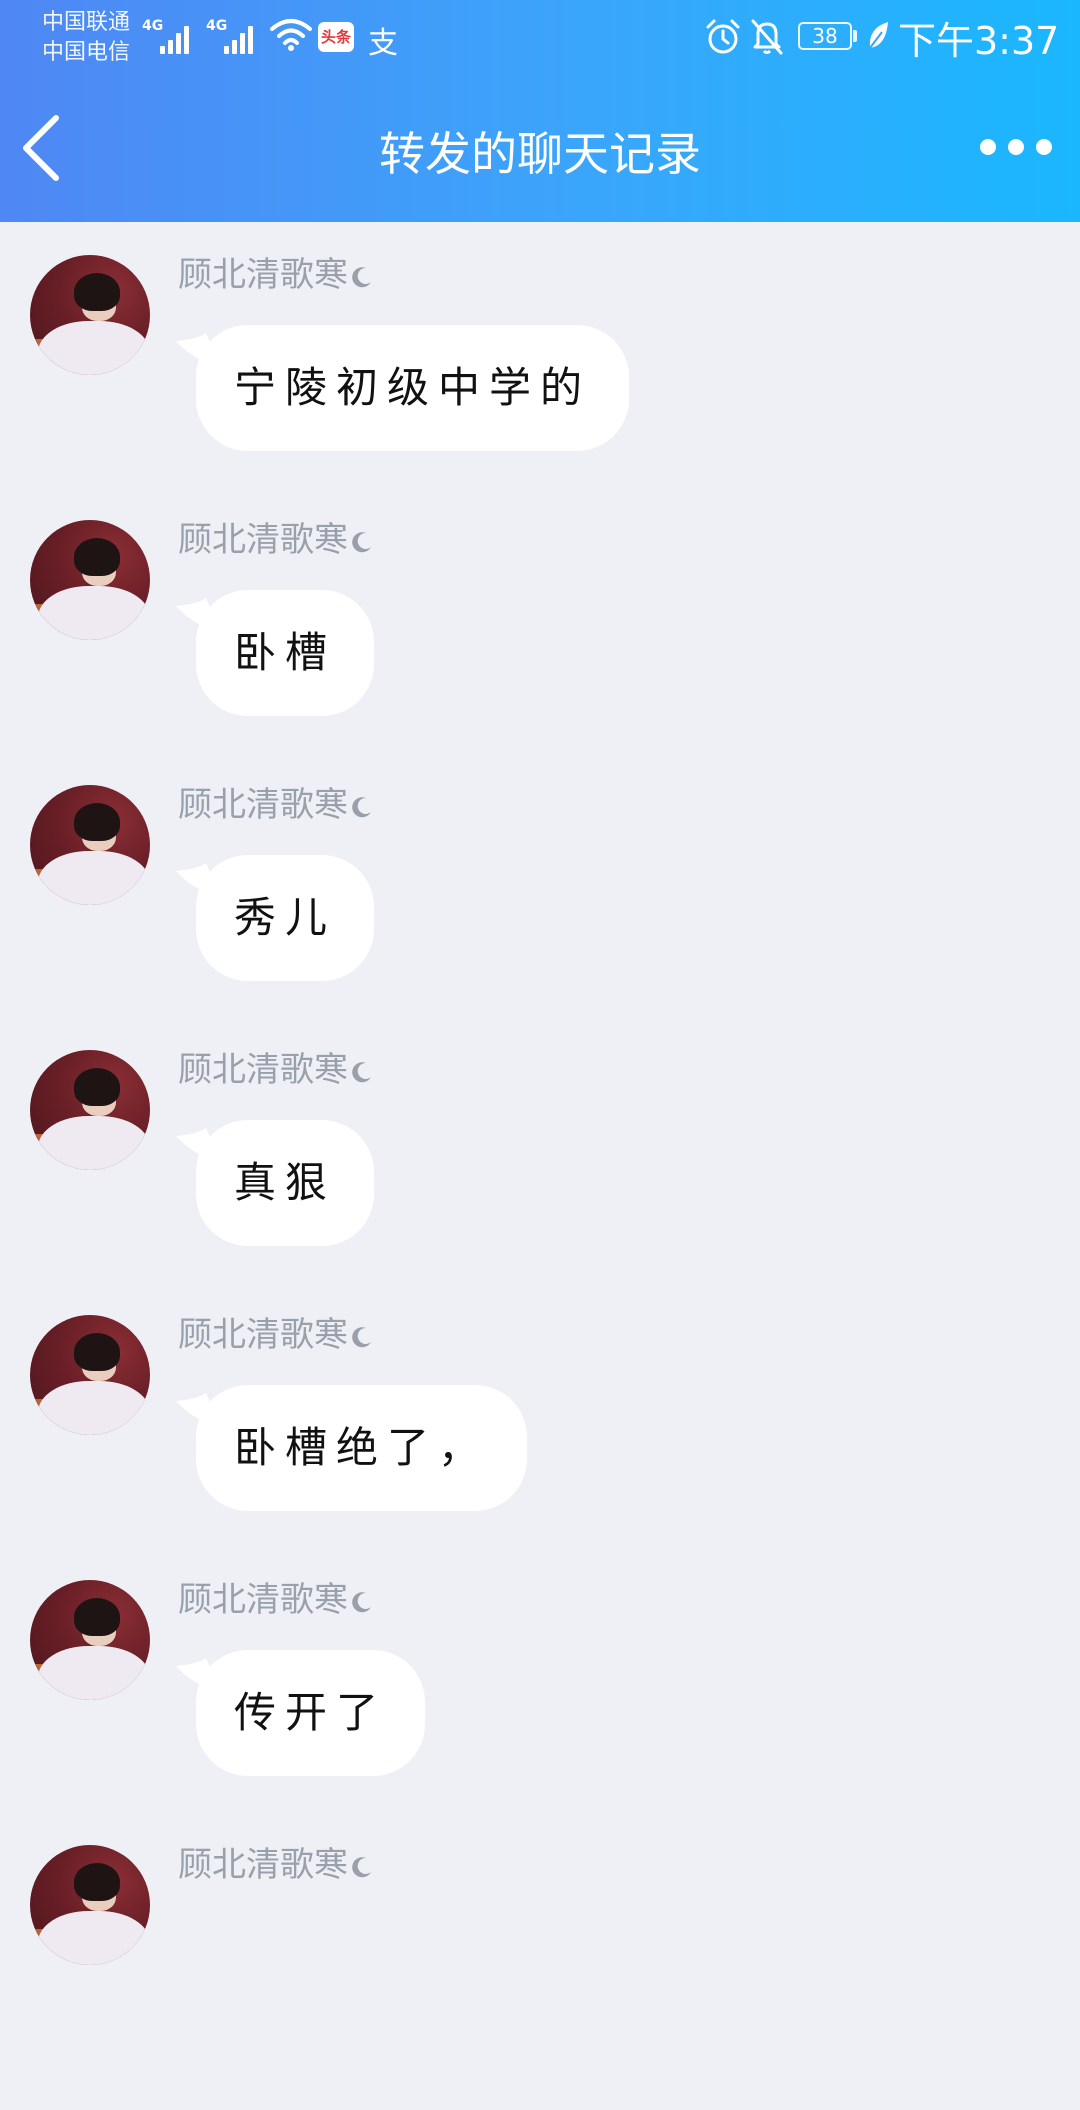 The width and height of the screenshot is (1080, 2110). What do you see at coordinates (291, 35) in the screenshot?
I see `wifi-icon` at bounding box center [291, 35].